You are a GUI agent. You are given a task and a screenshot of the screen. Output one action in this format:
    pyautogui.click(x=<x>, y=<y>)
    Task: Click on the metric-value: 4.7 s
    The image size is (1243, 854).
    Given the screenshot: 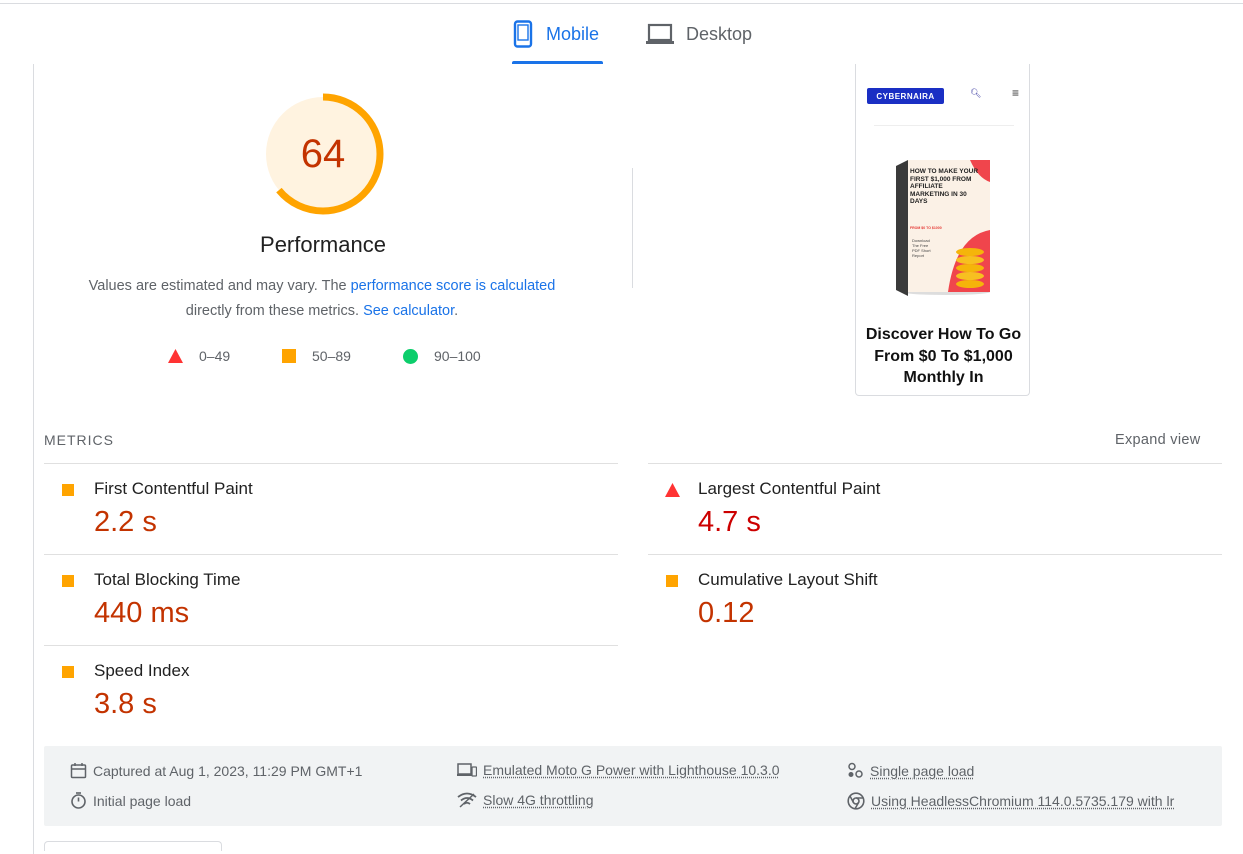 What is the action you would take?
    pyautogui.click(x=729, y=522)
    